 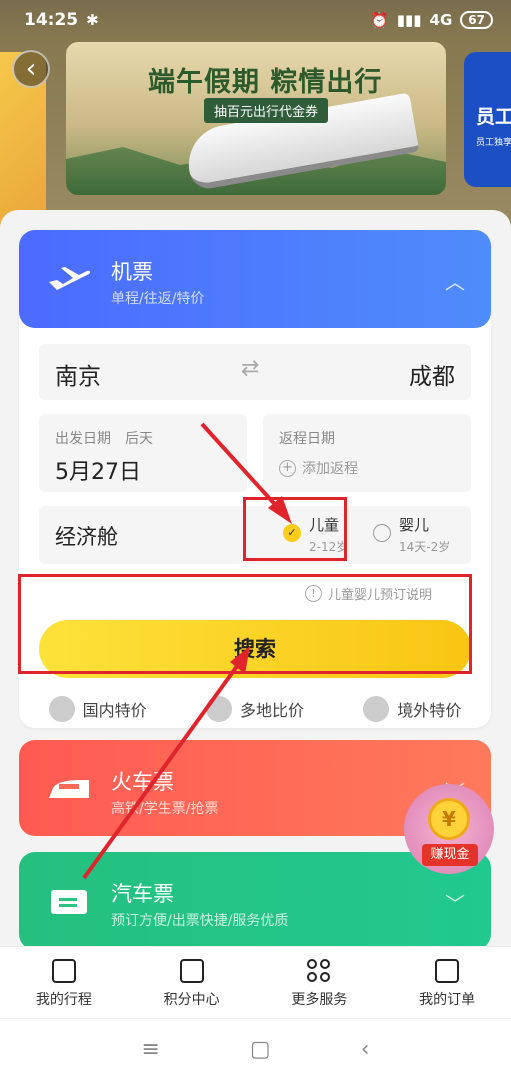 What do you see at coordinates (376, 709) in the screenshot?
I see `flame-icon` at bounding box center [376, 709].